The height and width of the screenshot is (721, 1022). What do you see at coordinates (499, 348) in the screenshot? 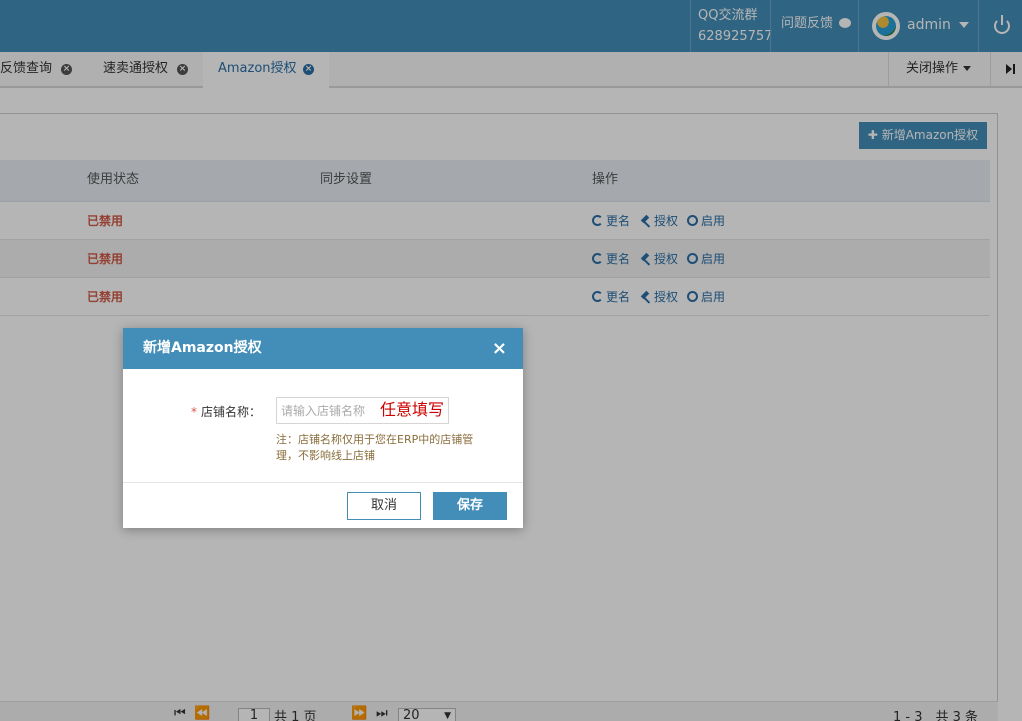
I see `close-icon: ×` at bounding box center [499, 348].